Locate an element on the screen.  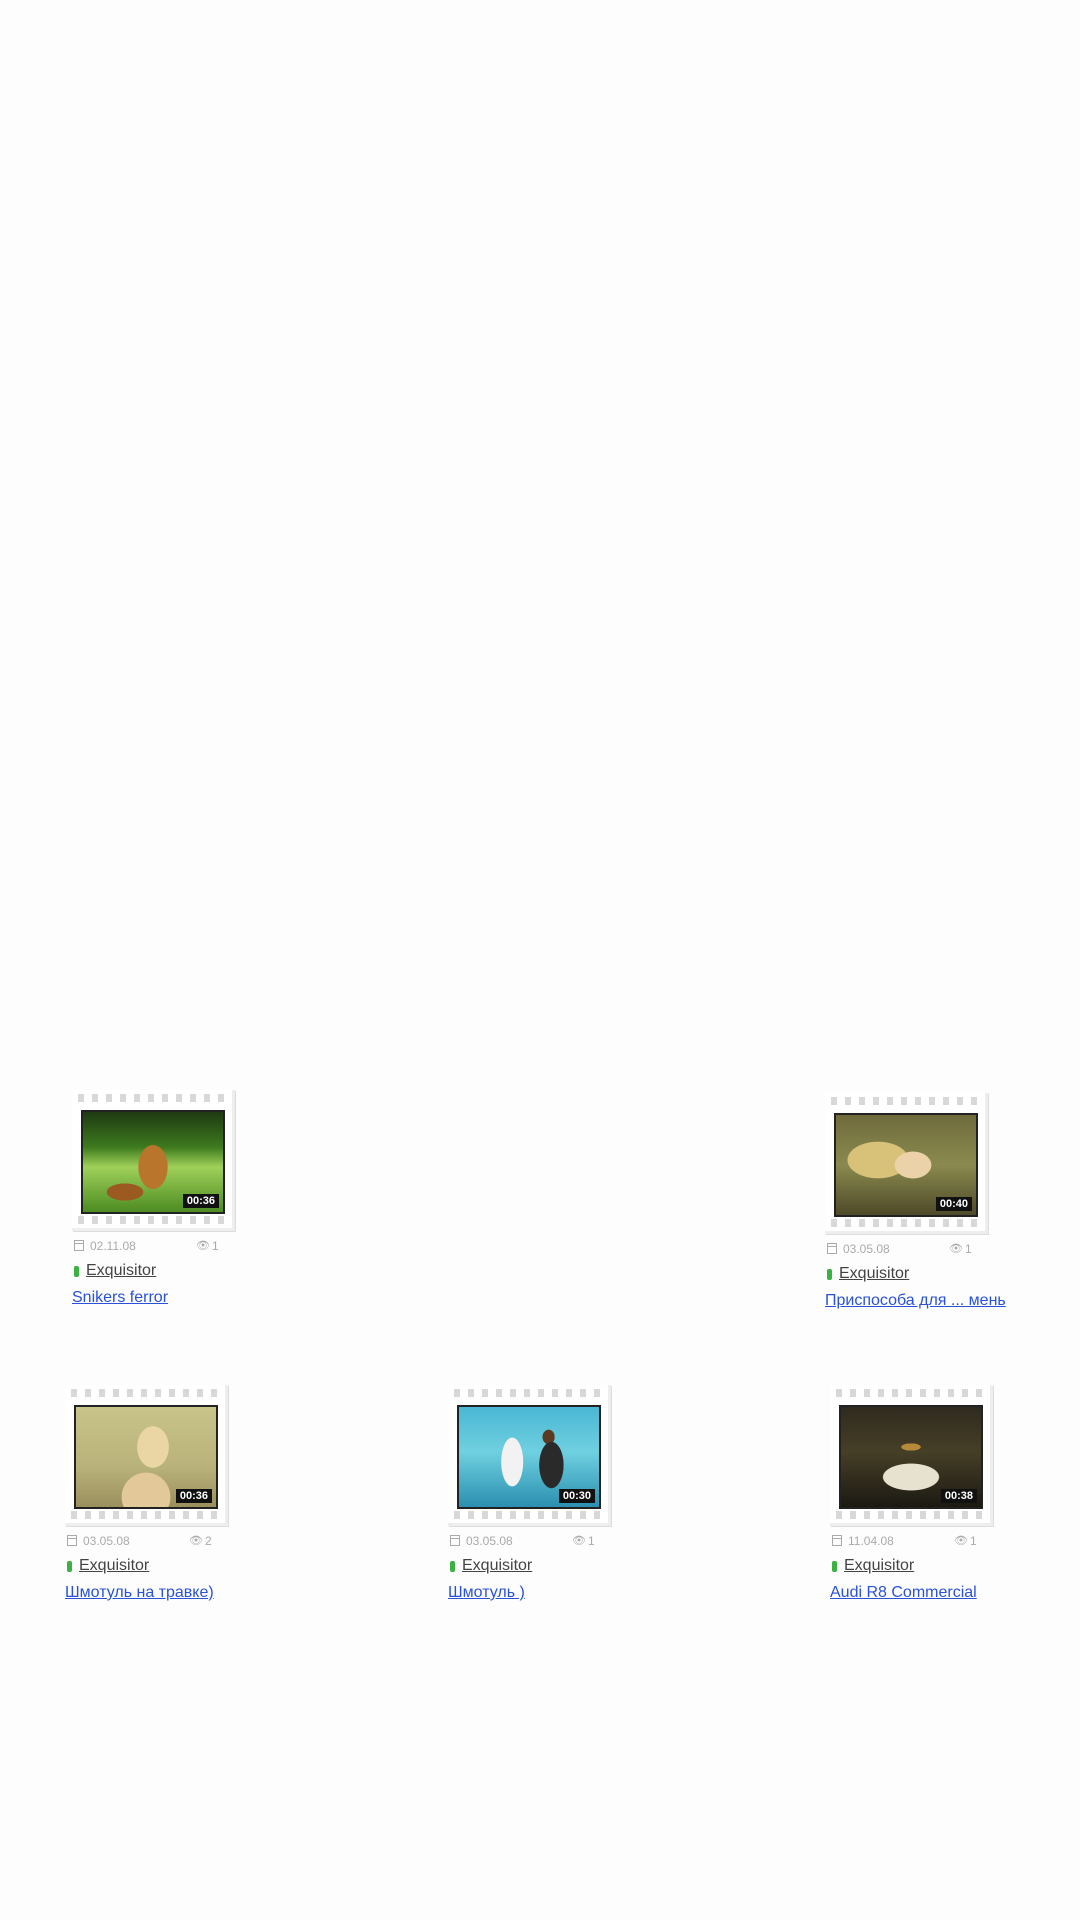
video-duration: 00:38 is located at coordinates (958, 1496).